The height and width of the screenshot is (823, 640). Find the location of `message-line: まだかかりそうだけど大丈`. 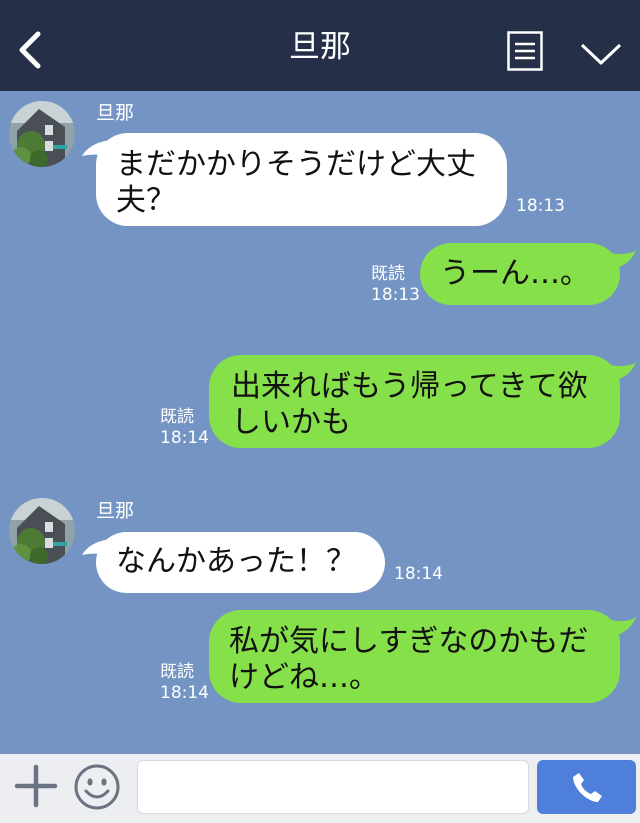

message-line: まだかかりそうだけど大丈 is located at coordinates (296, 164).